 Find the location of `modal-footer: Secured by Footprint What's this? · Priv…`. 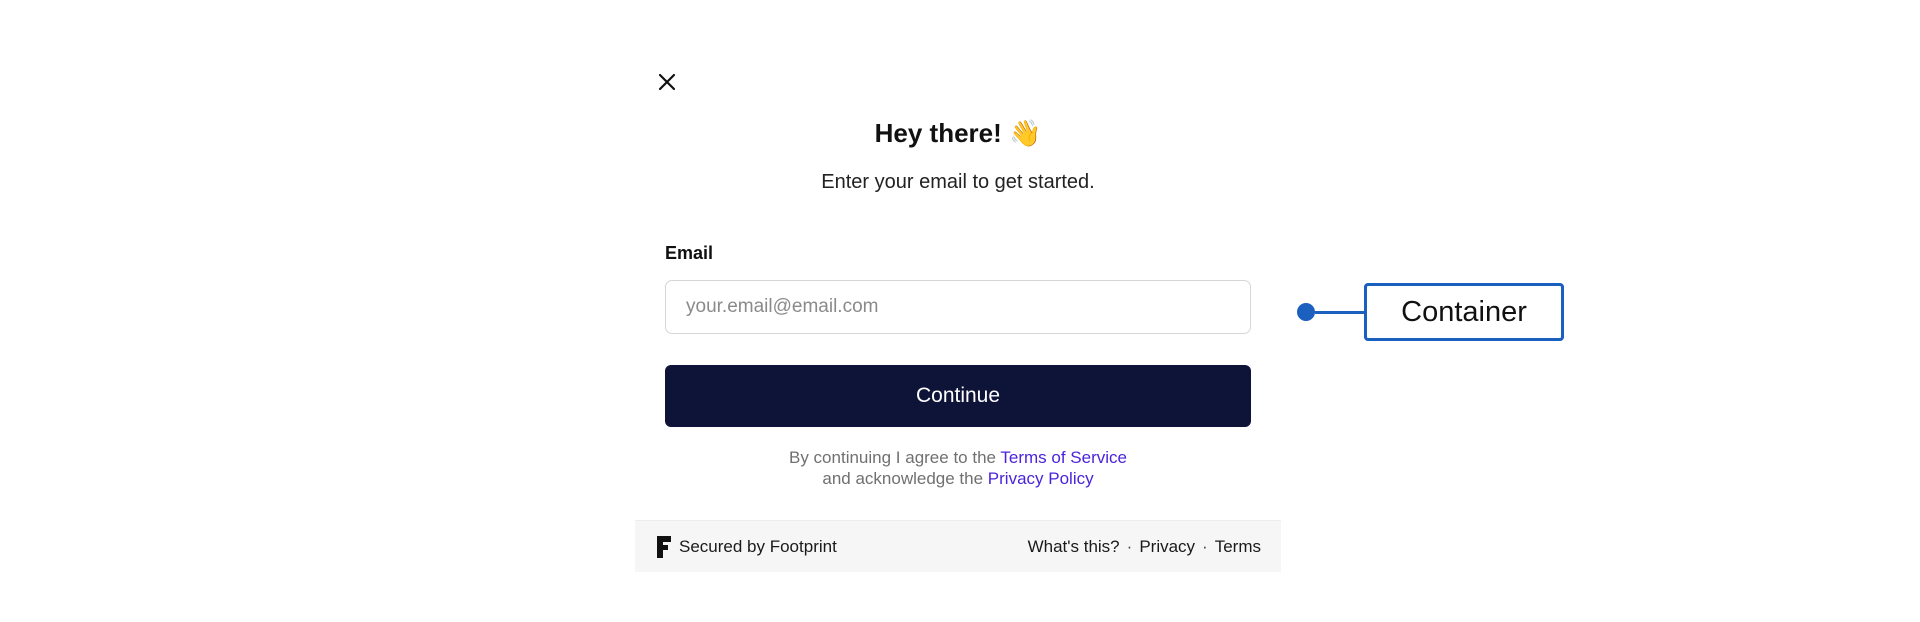

modal-footer: Secured by Footprint What's this? · Priv… is located at coordinates (958, 546).